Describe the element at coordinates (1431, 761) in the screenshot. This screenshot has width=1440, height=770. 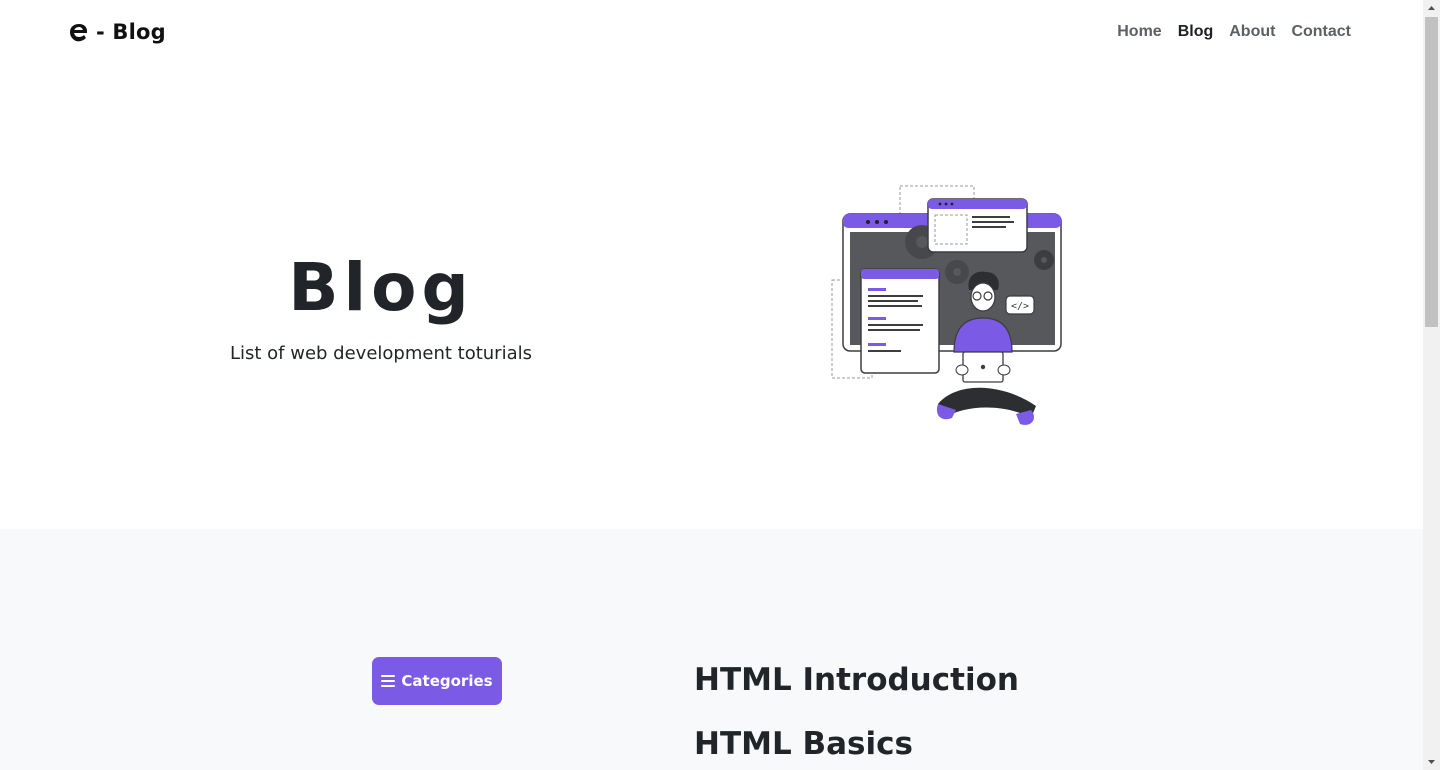
I see `scroll-down-arrow-icon` at that location.